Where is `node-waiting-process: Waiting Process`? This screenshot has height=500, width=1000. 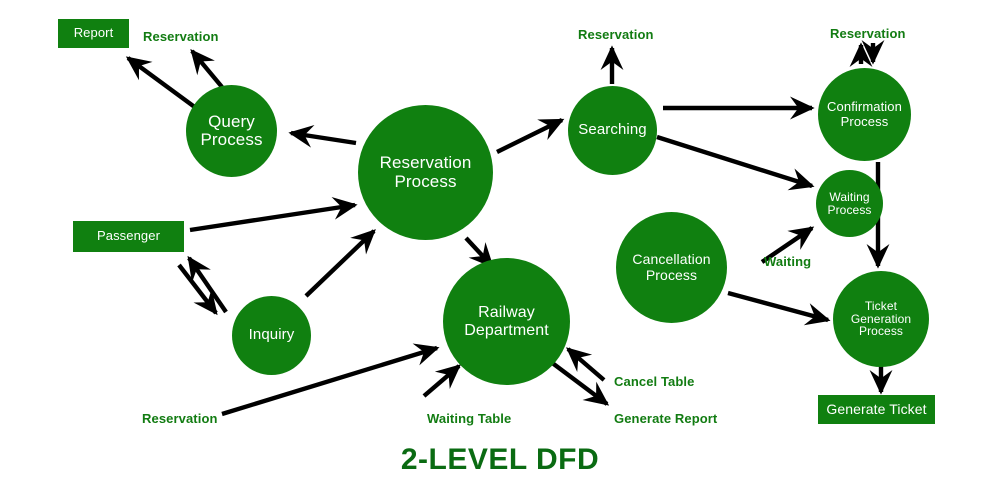
node-waiting-process: Waiting Process is located at coordinates (849, 203).